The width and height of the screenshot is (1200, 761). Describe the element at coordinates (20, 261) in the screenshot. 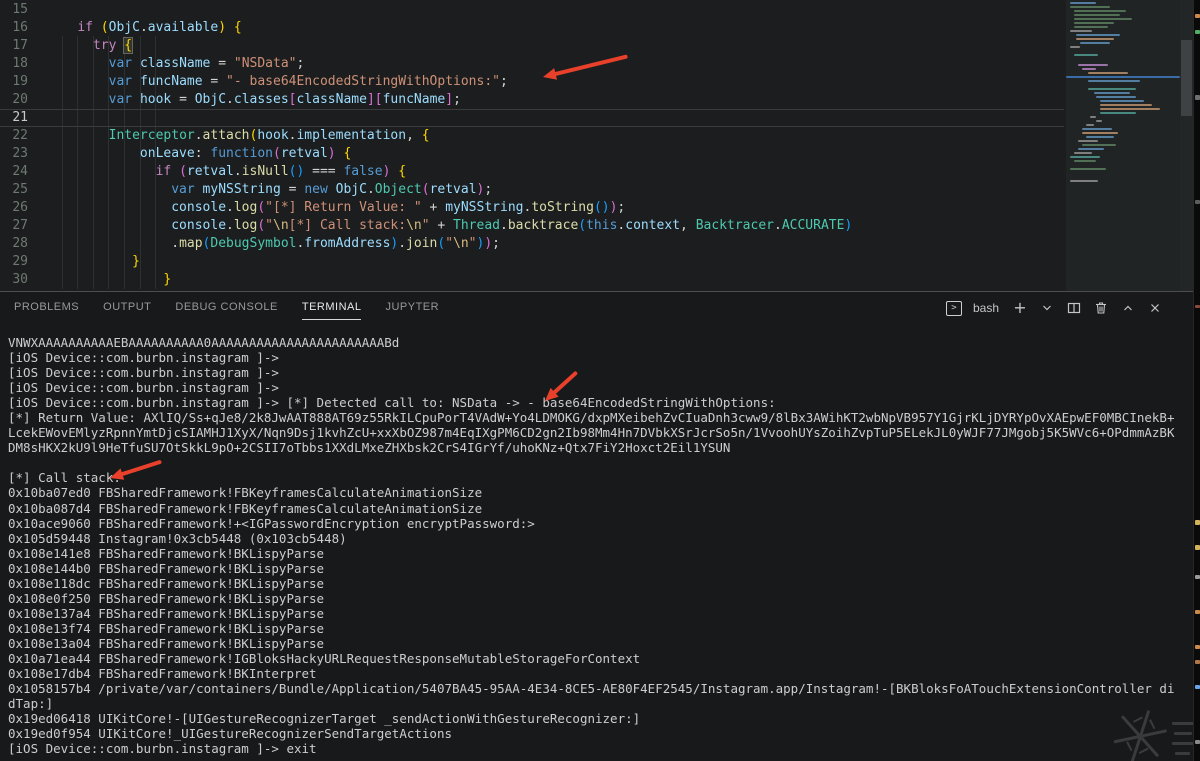

I see `line-number: 29` at that location.